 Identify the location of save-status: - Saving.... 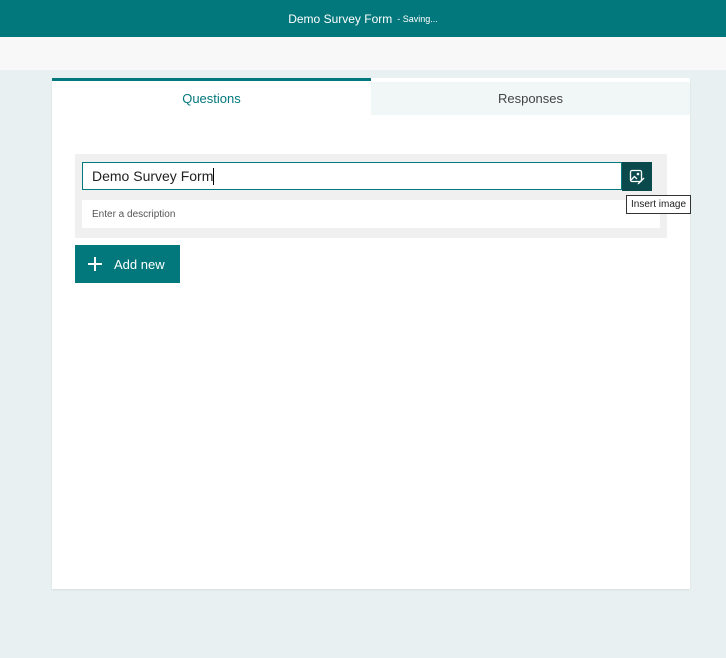
(417, 18).